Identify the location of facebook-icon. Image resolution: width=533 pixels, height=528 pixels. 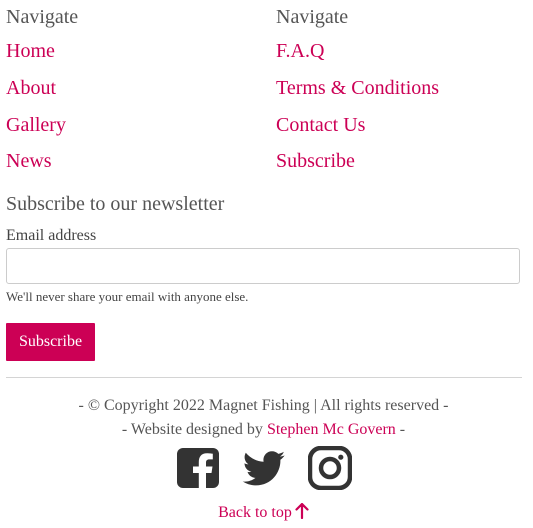
(198, 468).